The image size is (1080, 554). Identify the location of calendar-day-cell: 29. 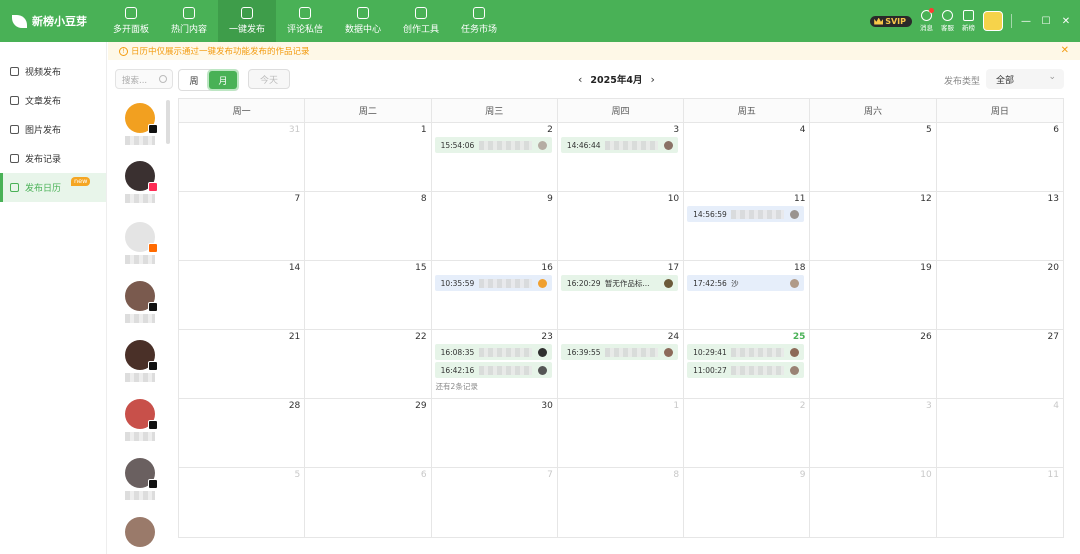
(368, 433).